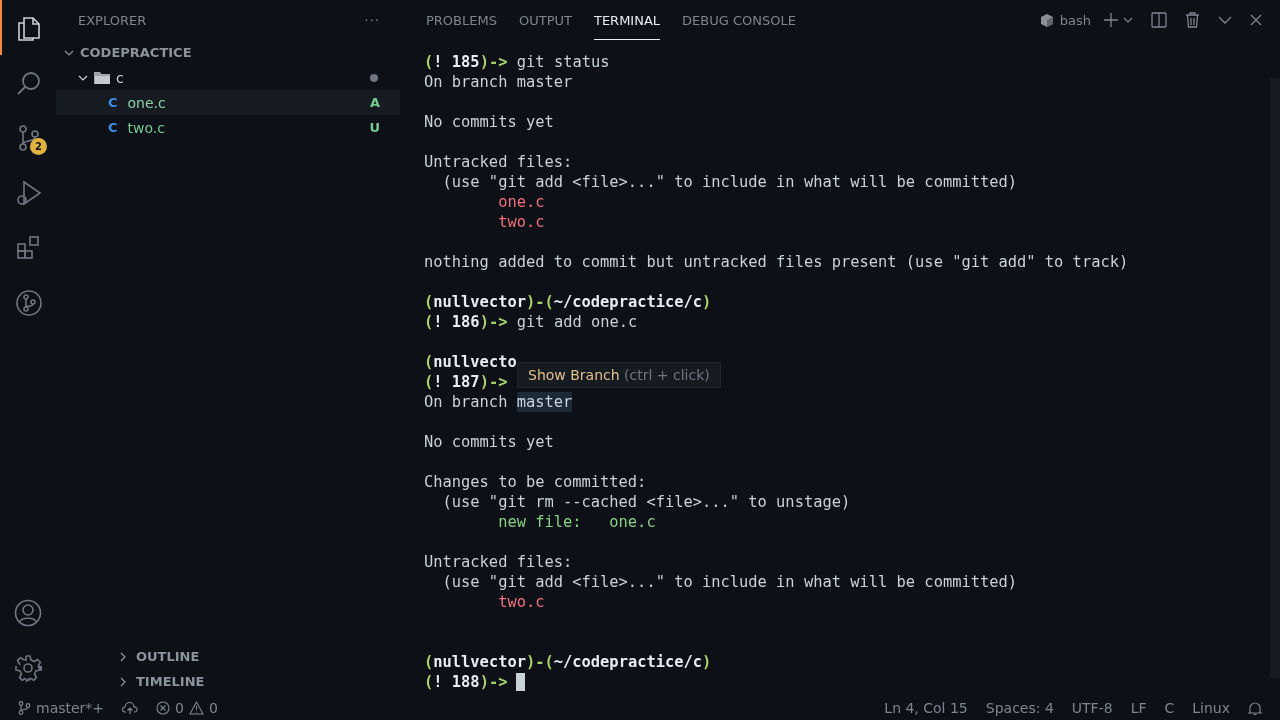 This screenshot has height=720, width=1280. Describe the element at coordinates (1128, 20) in the screenshot. I see `chevron-down-icon` at that location.